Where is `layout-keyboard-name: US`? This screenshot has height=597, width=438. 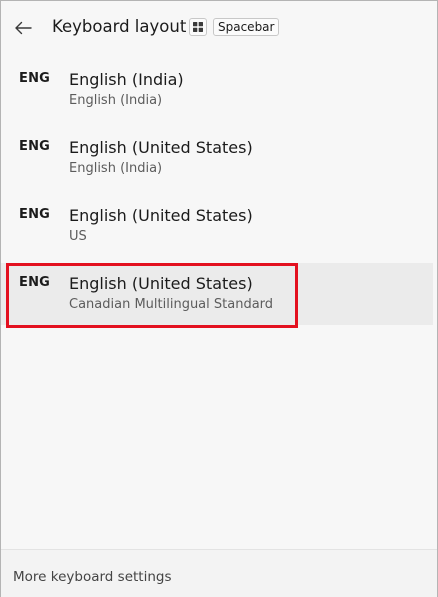 layout-keyboard-name: US is located at coordinates (78, 236).